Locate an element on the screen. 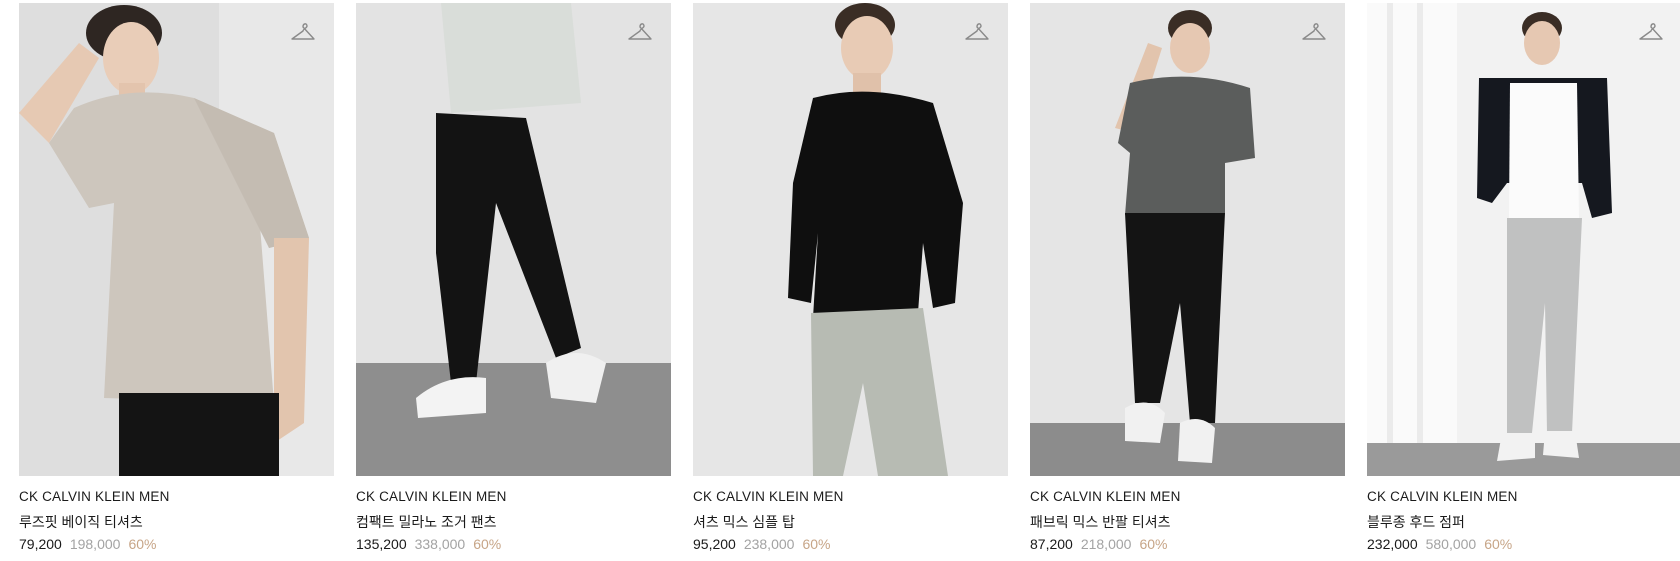  sale-price: 232,000 is located at coordinates (1392, 544).